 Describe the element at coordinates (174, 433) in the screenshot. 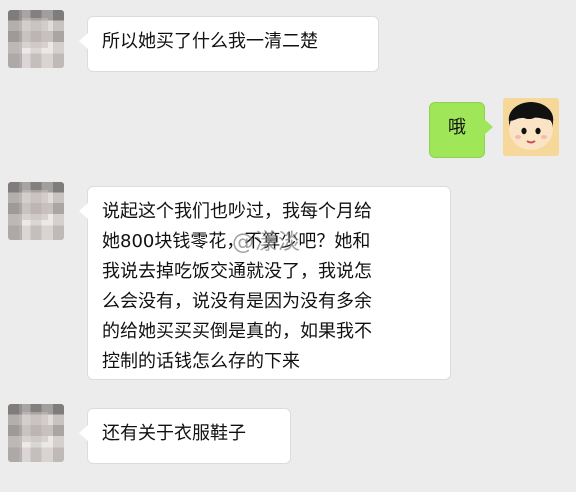

I see `message-text: 还有关于衣服鞋子` at that location.